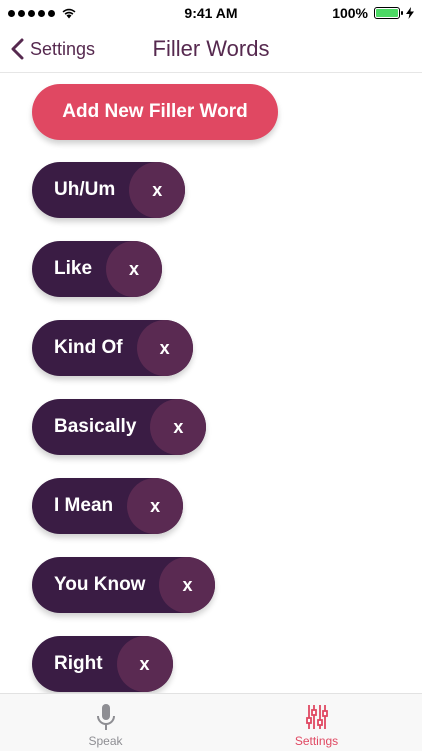 Image resolution: width=422 pixels, height=751 pixels. What do you see at coordinates (73, 268) in the screenshot?
I see `filler-word-label: Like` at bounding box center [73, 268].